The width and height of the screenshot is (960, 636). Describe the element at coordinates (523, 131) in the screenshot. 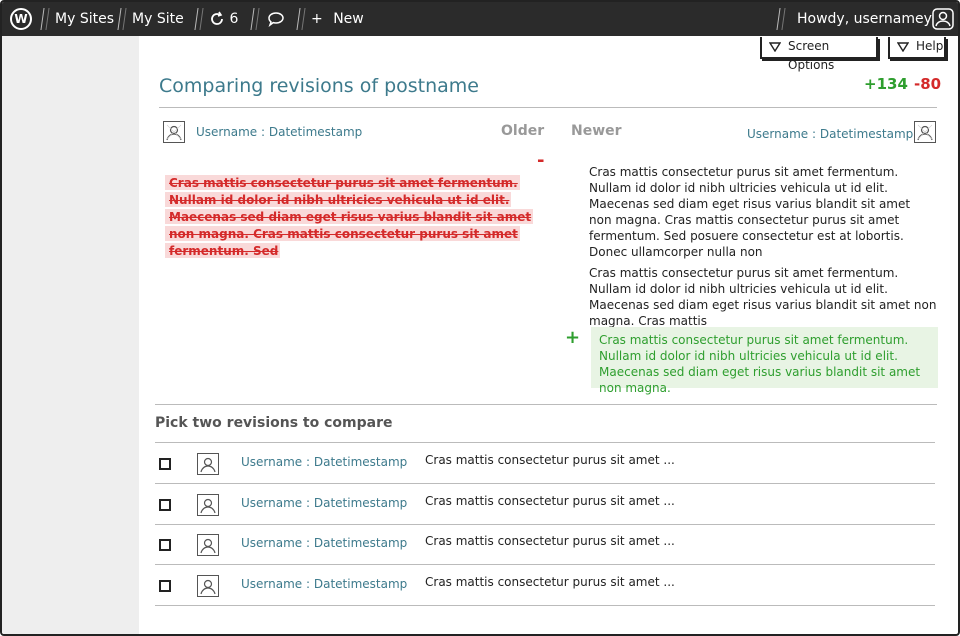

I see `older-column-label: Older` at that location.